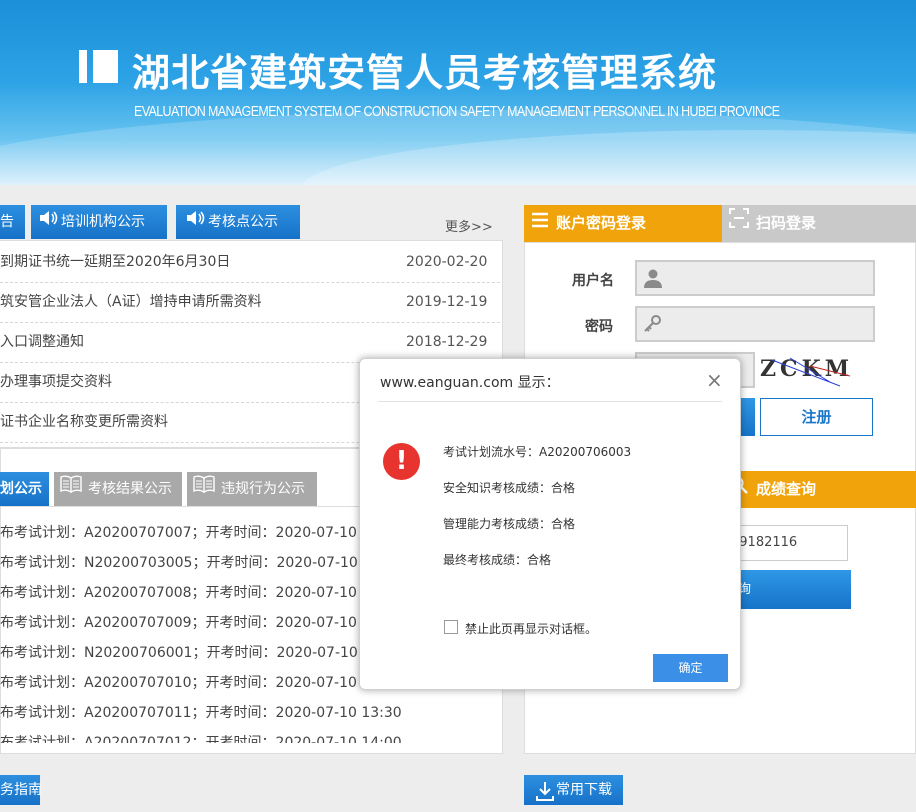  What do you see at coordinates (451, 627) in the screenshot?
I see `suppress-checkbox` at bounding box center [451, 627].